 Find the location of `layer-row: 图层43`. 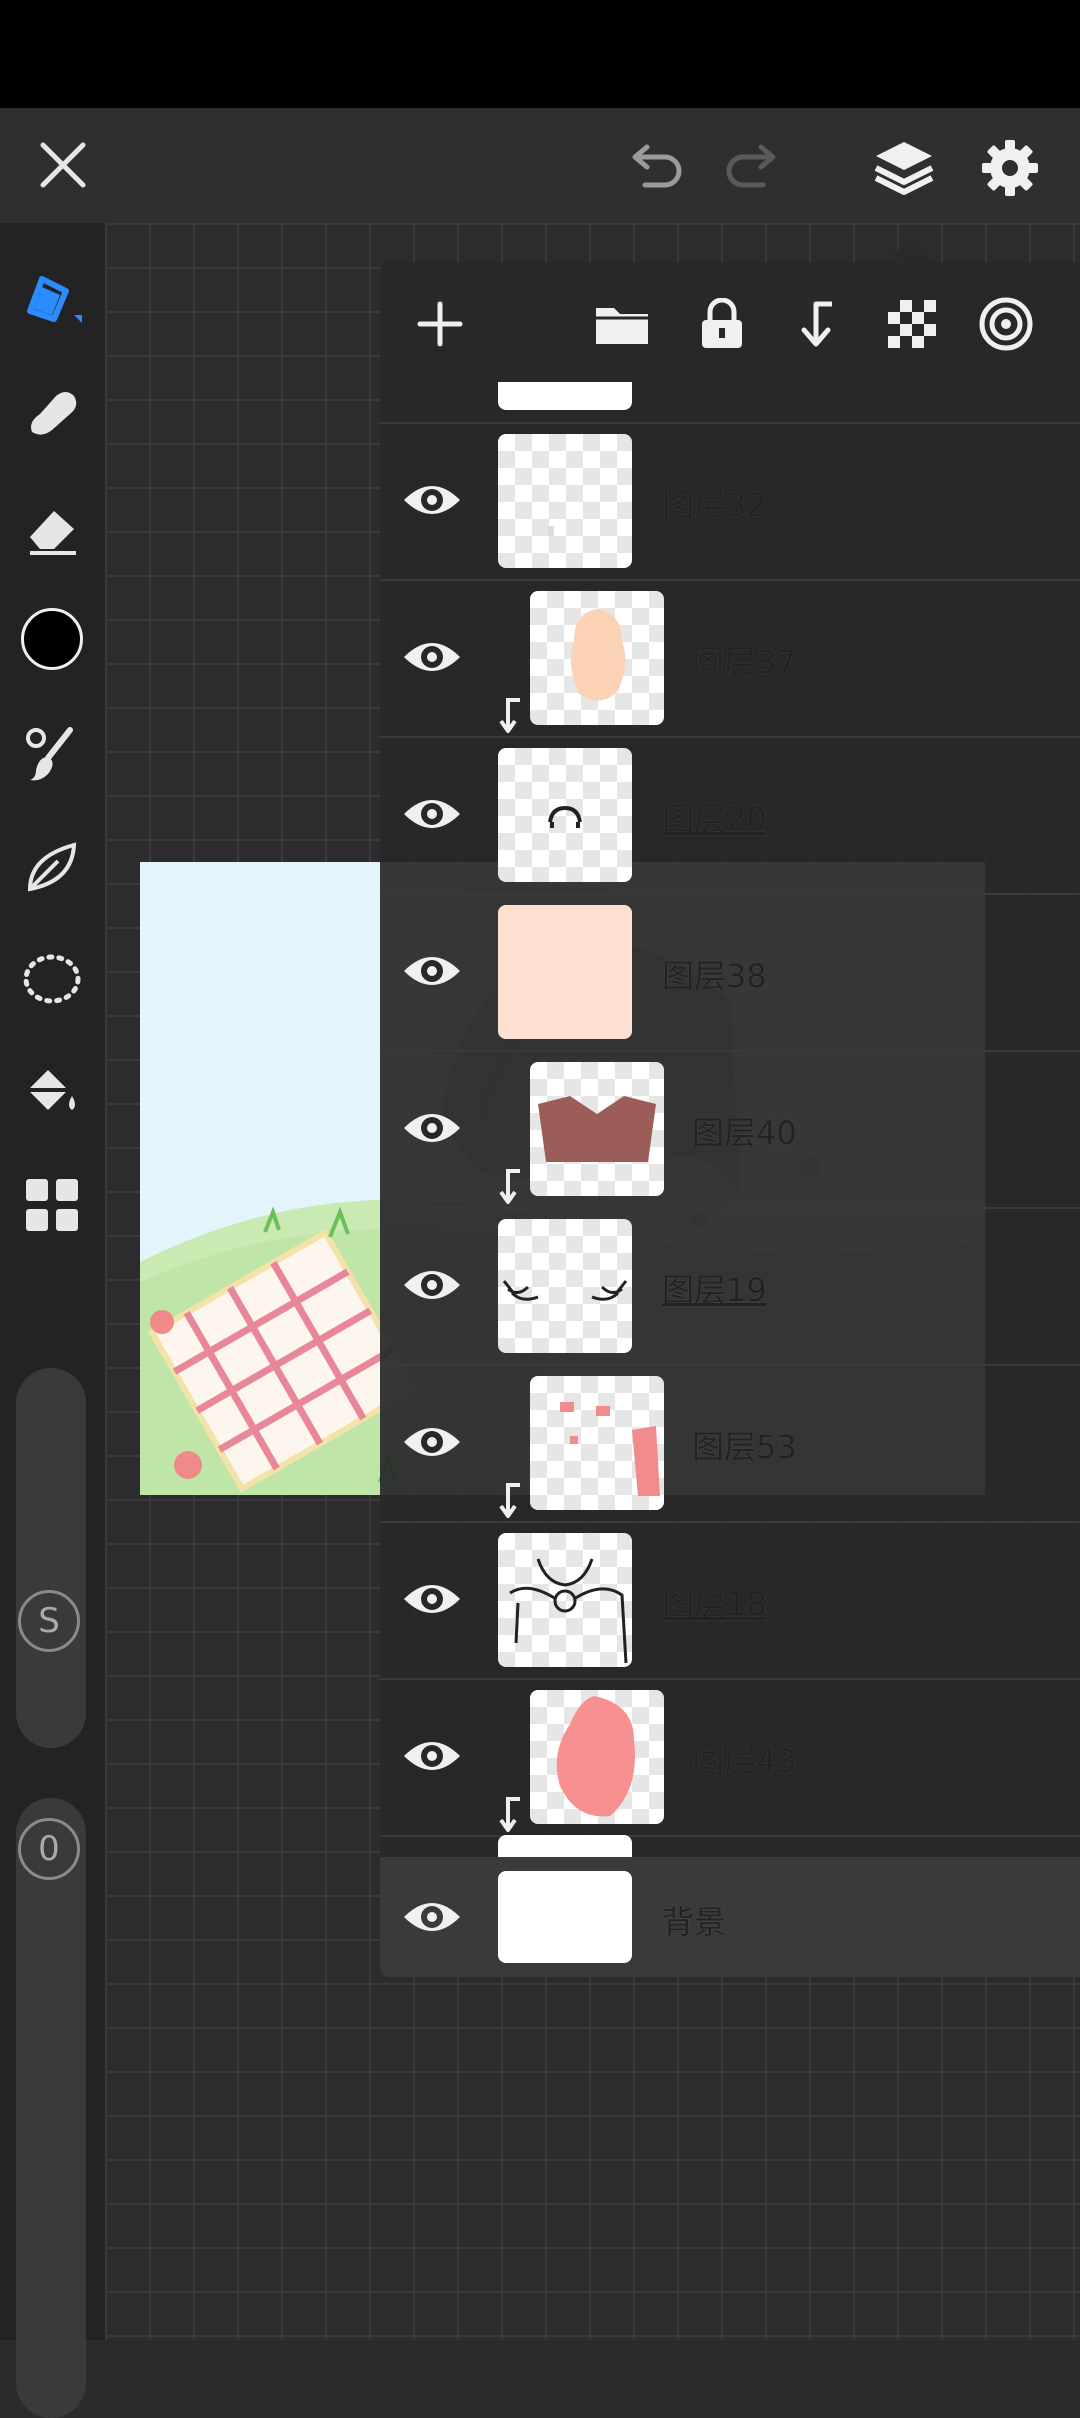

layer-row: 图层43 is located at coordinates (730, 1758).